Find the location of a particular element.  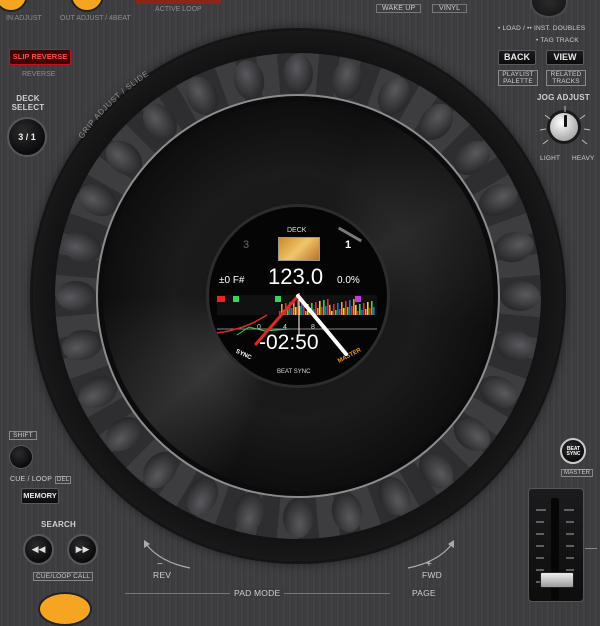

rev-arrow is located at coordinates (167, 554).